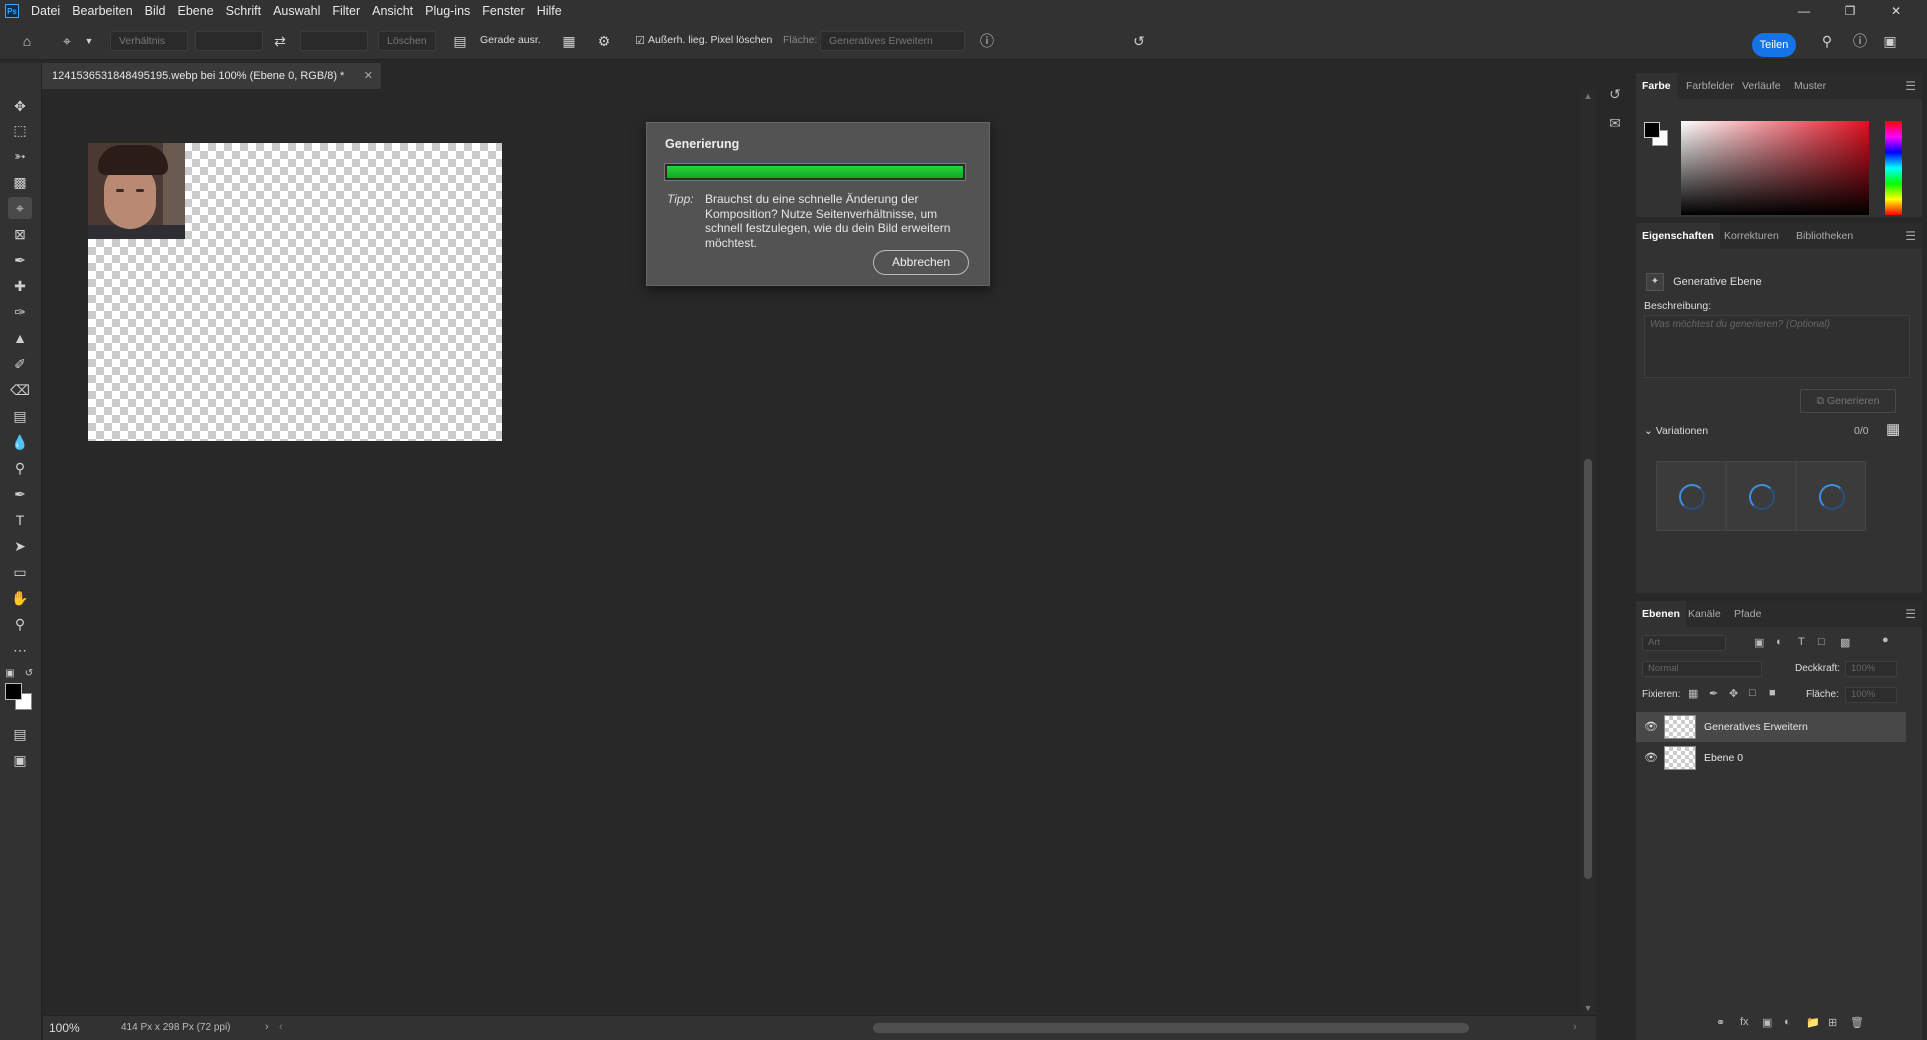 This screenshot has width=1927, height=1040. I want to click on brush-tool-icon: ✑, so click(20, 312).